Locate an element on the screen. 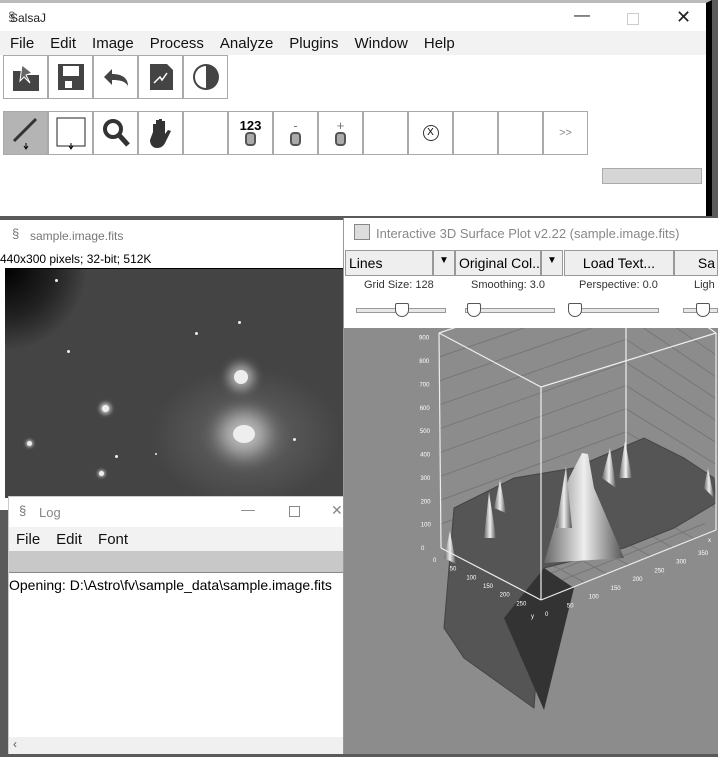 The width and height of the screenshot is (718, 757). photometry-minus-button: - is located at coordinates (295, 133).